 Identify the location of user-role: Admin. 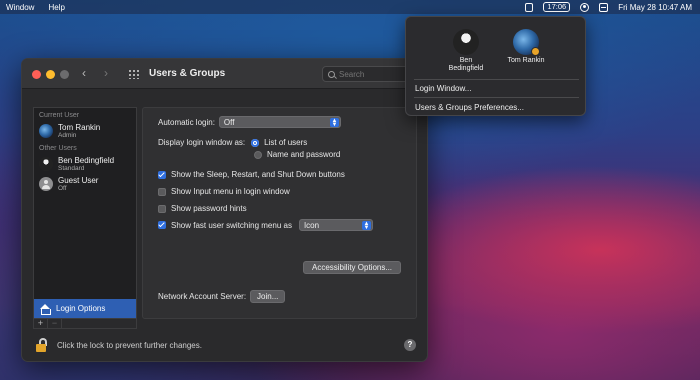
(67, 135).